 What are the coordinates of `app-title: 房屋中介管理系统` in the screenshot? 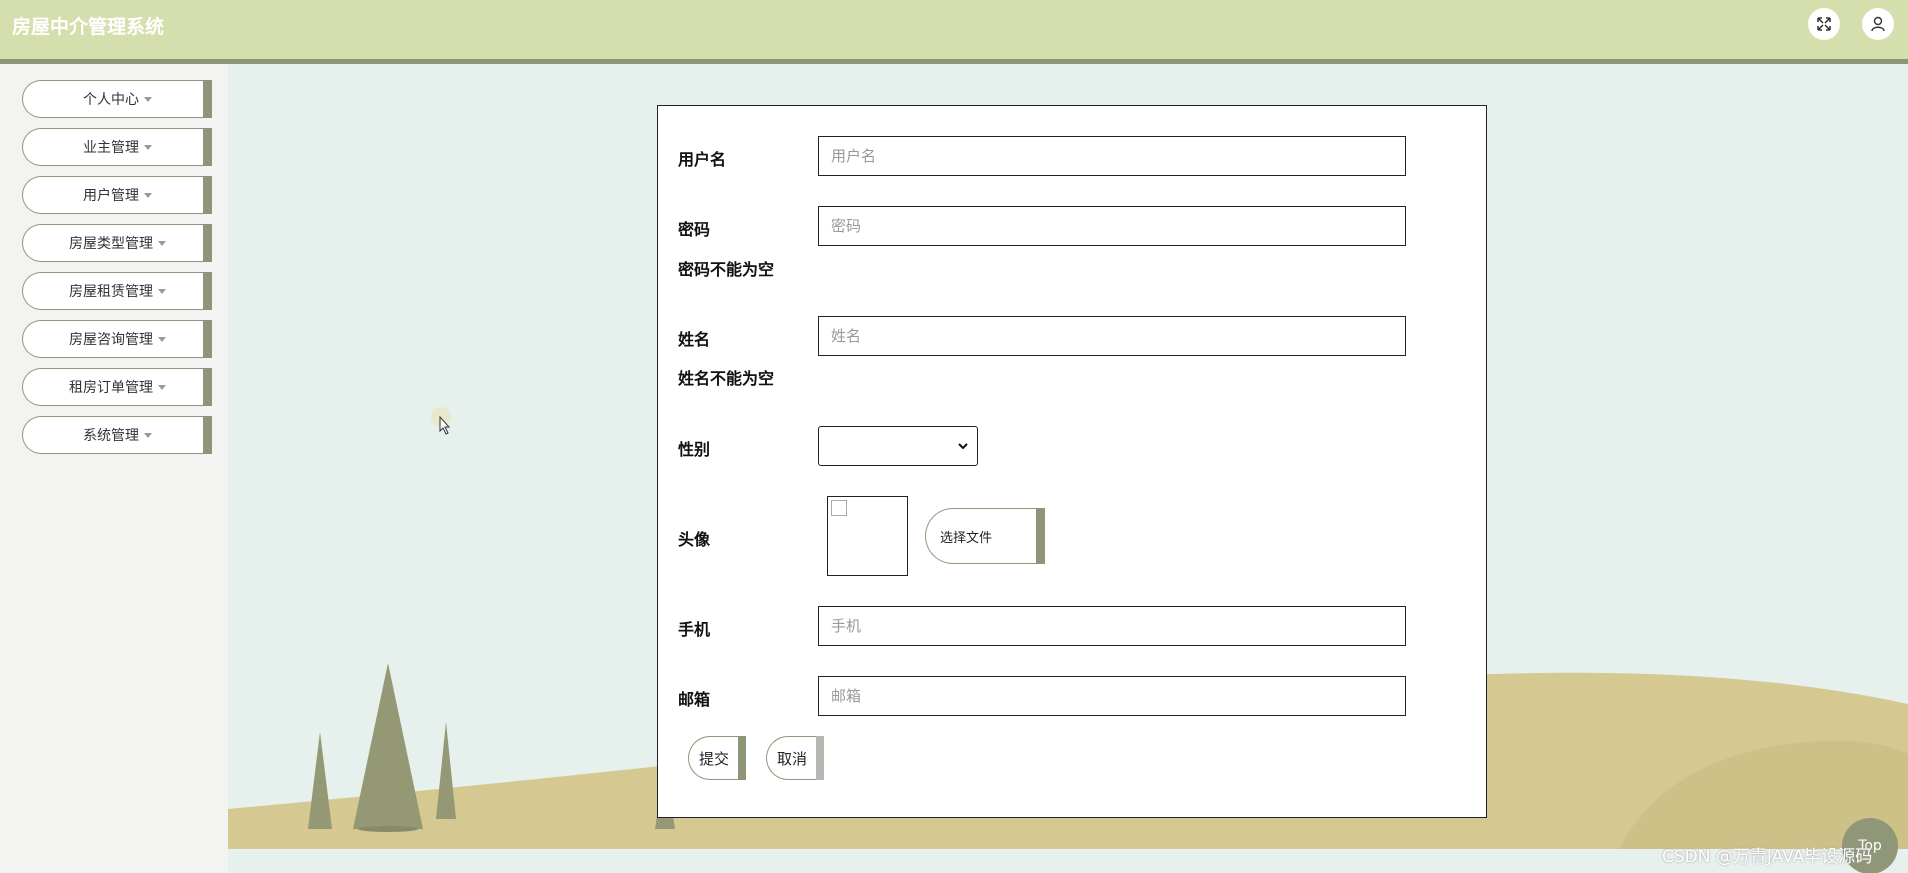 It's located at (88, 27).